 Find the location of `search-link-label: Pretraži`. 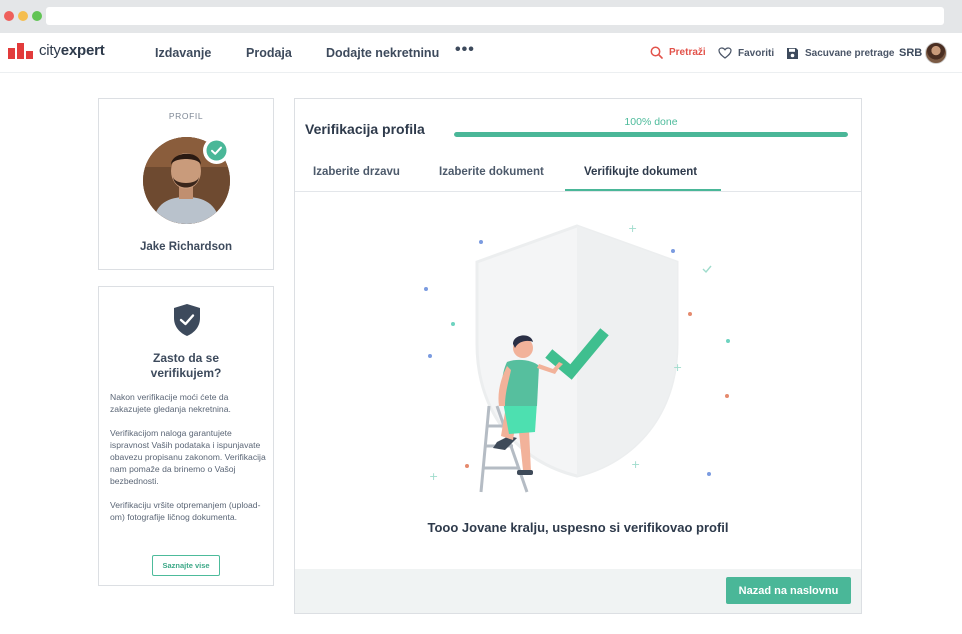

search-link-label: Pretraži is located at coordinates (687, 52).